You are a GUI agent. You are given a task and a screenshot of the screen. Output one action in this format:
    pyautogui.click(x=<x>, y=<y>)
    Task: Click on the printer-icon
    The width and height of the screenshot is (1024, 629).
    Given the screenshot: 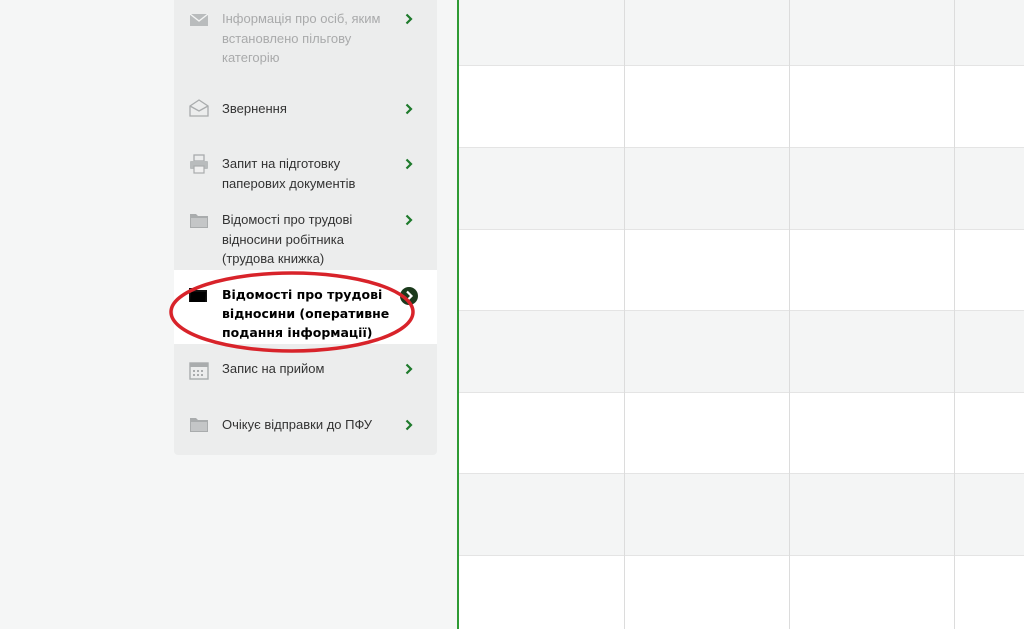 What is the action you would take?
    pyautogui.click(x=199, y=164)
    